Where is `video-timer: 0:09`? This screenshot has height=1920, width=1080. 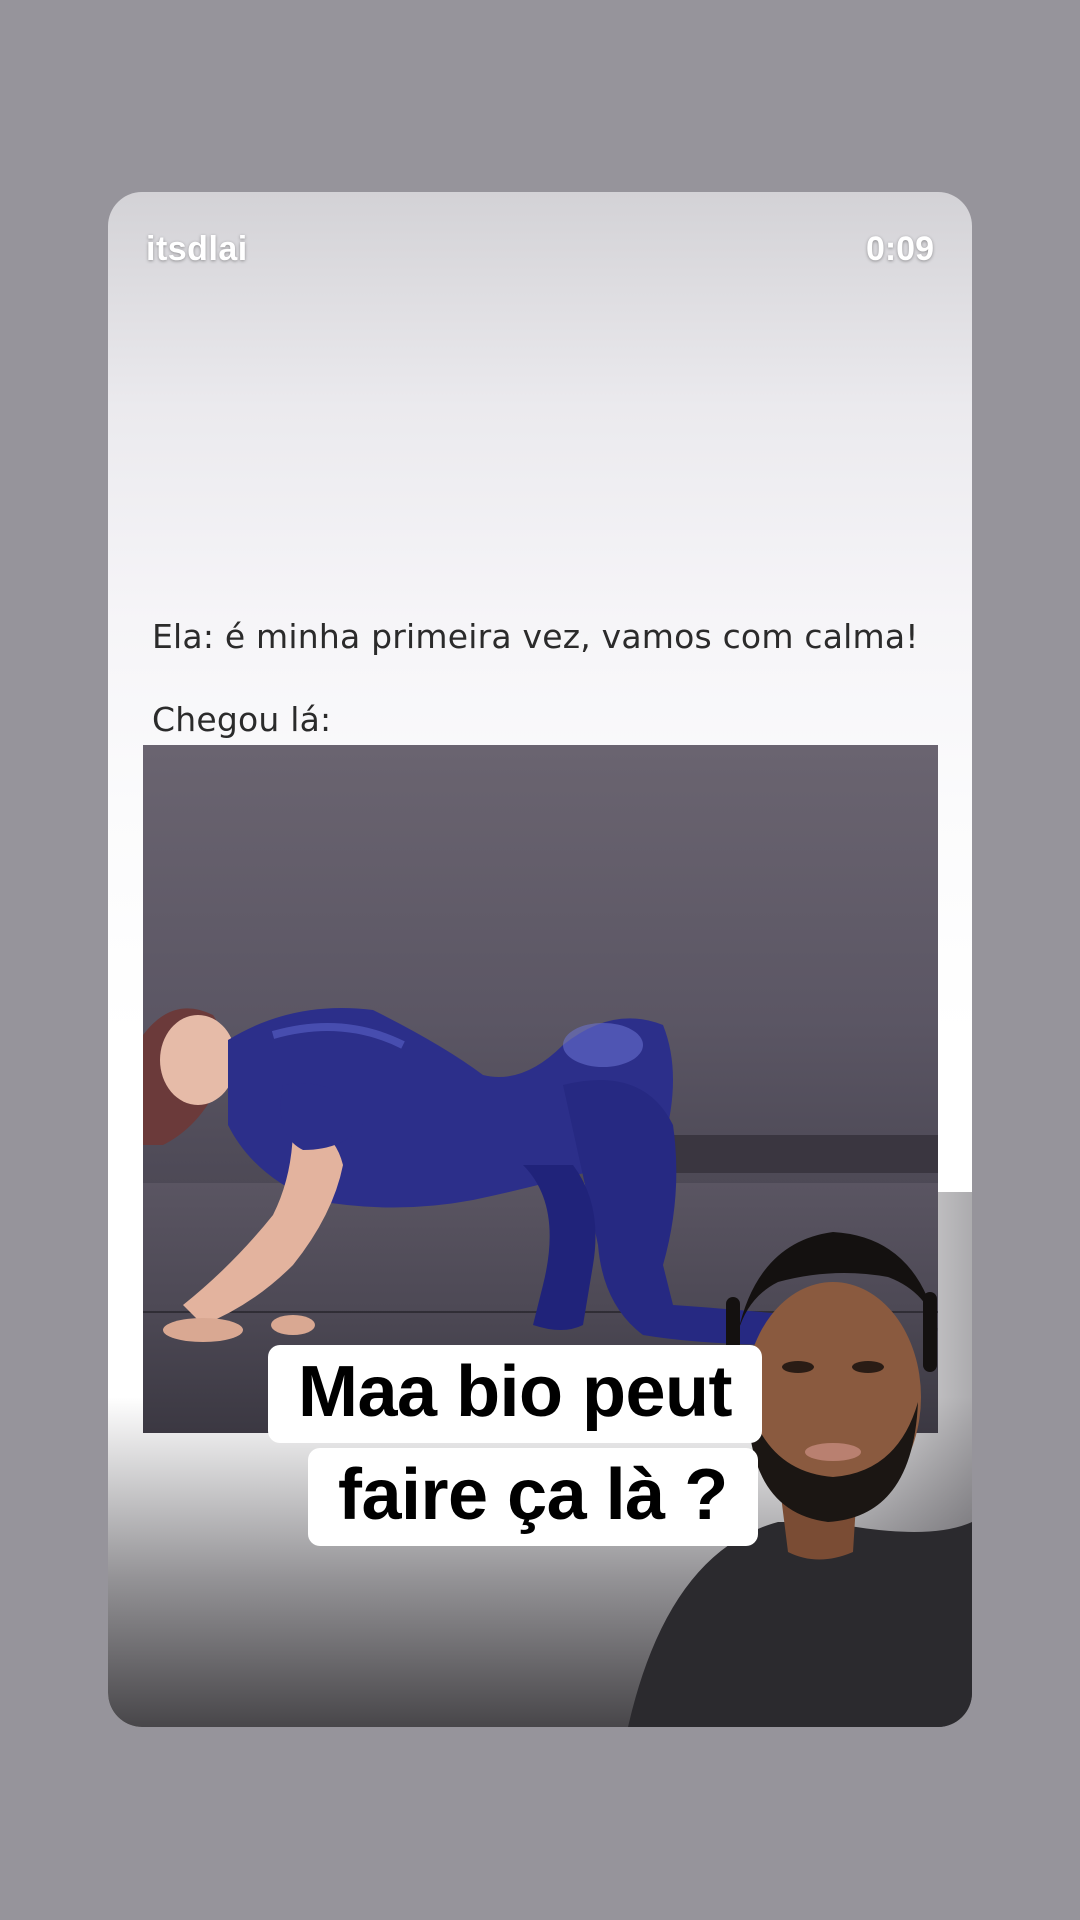
video-timer: 0:09 is located at coordinates (899, 249).